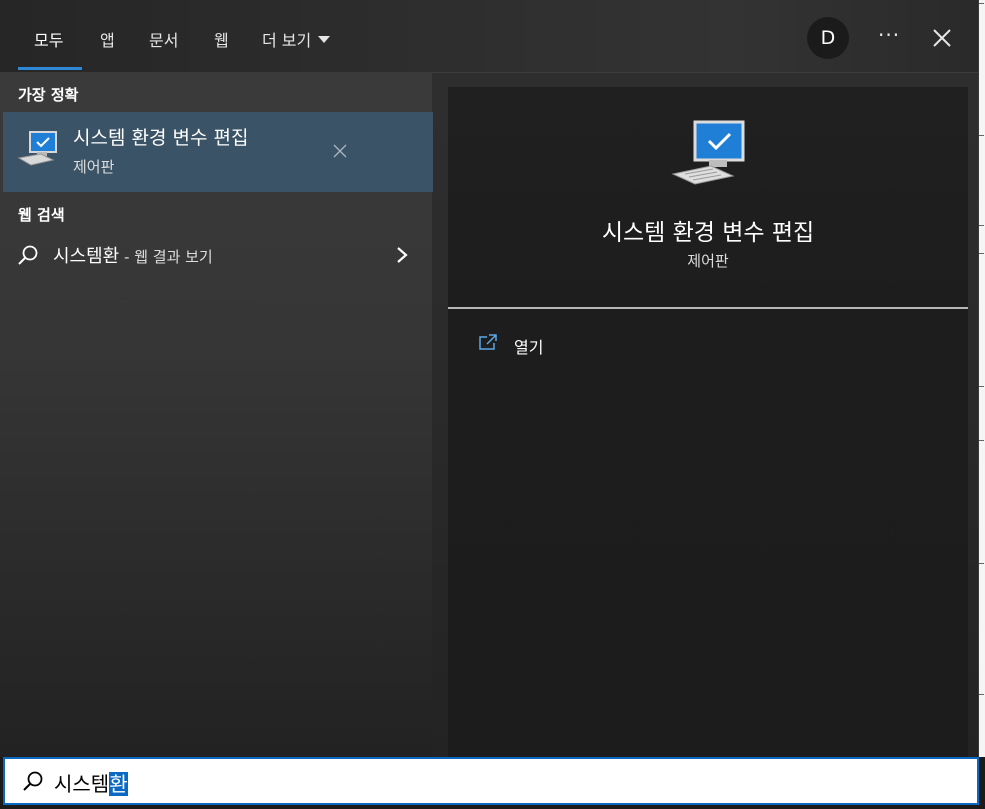 The height and width of the screenshot is (809, 985). I want to click on web-query-text: 시스템환, so click(86, 256).